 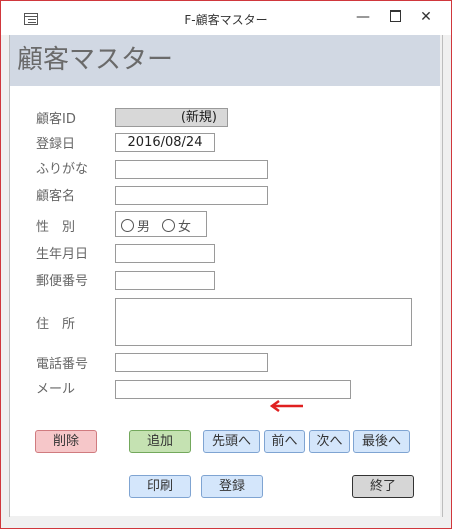 I want to click on form-header: 顧客マスター, so click(x=225, y=60).